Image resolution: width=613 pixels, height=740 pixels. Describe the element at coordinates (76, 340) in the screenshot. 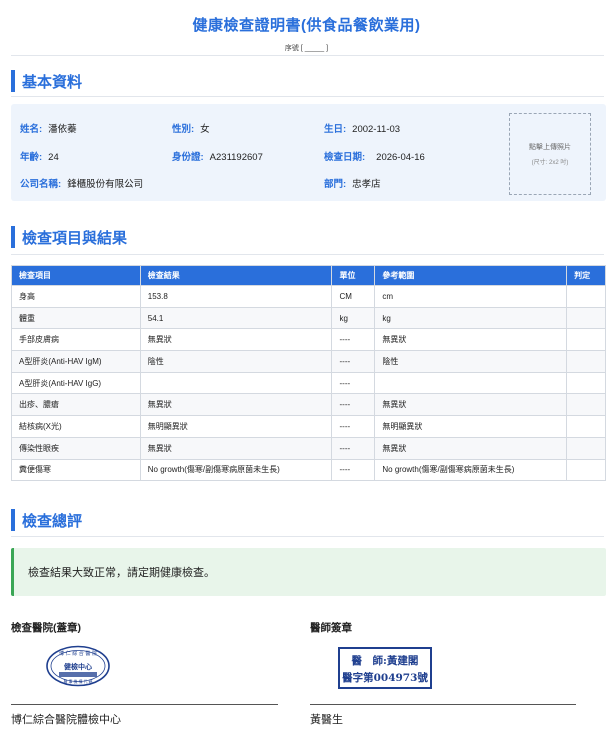

I see `cell-item: 手部皮膚病` at that location.